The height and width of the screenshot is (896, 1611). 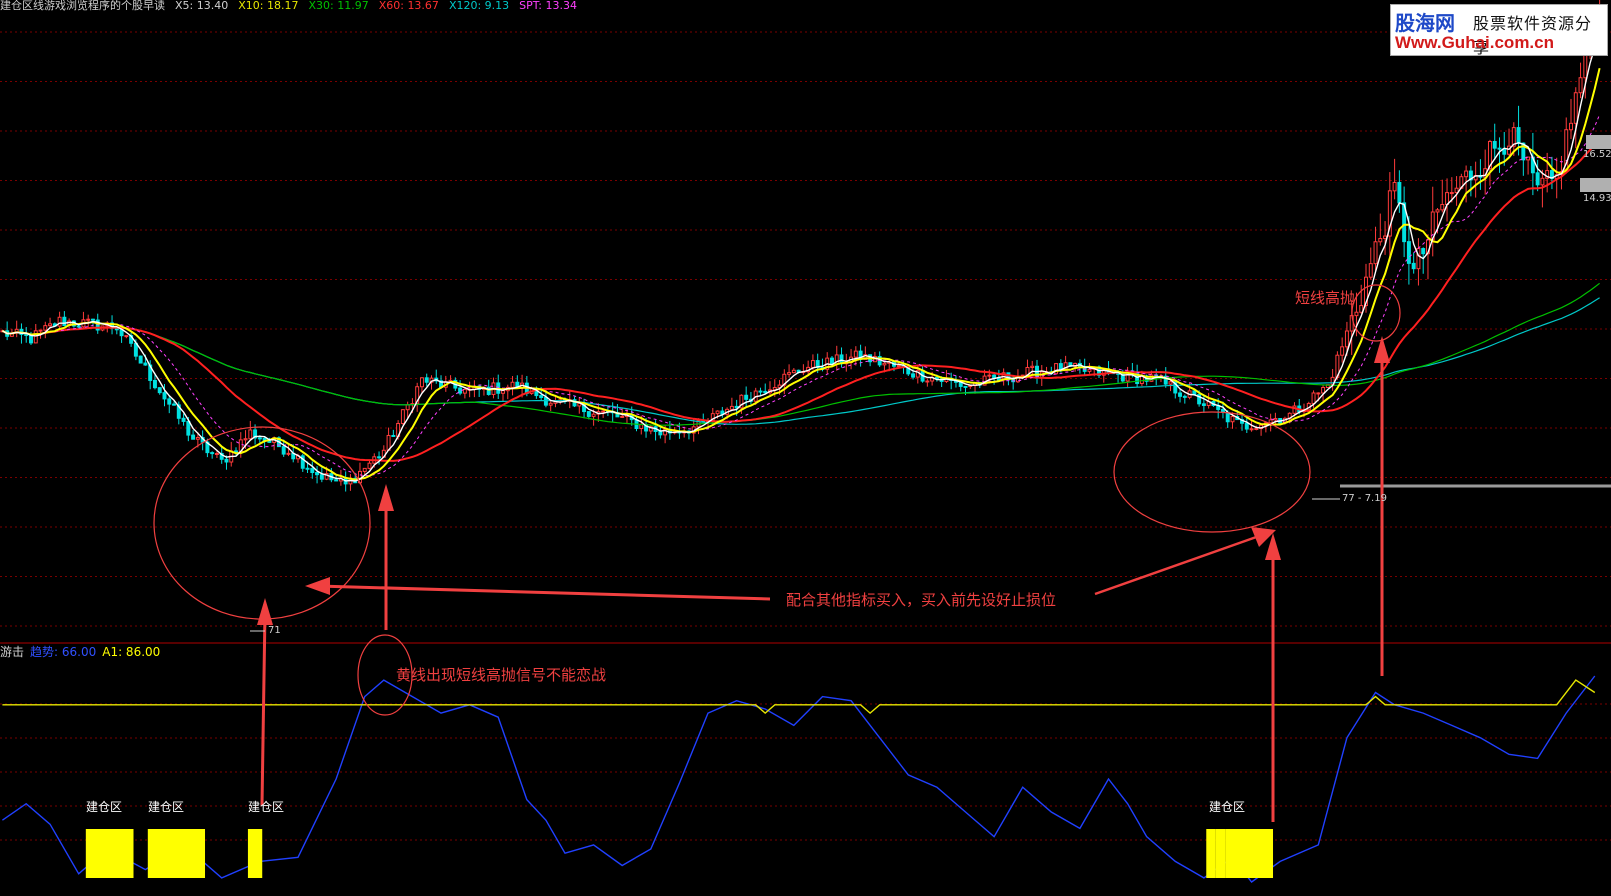 What do you see at coordinates (1597, 198) in the screenshot?
I see `top-price-label-2: 14.93` at bounding box center [1597, 198].